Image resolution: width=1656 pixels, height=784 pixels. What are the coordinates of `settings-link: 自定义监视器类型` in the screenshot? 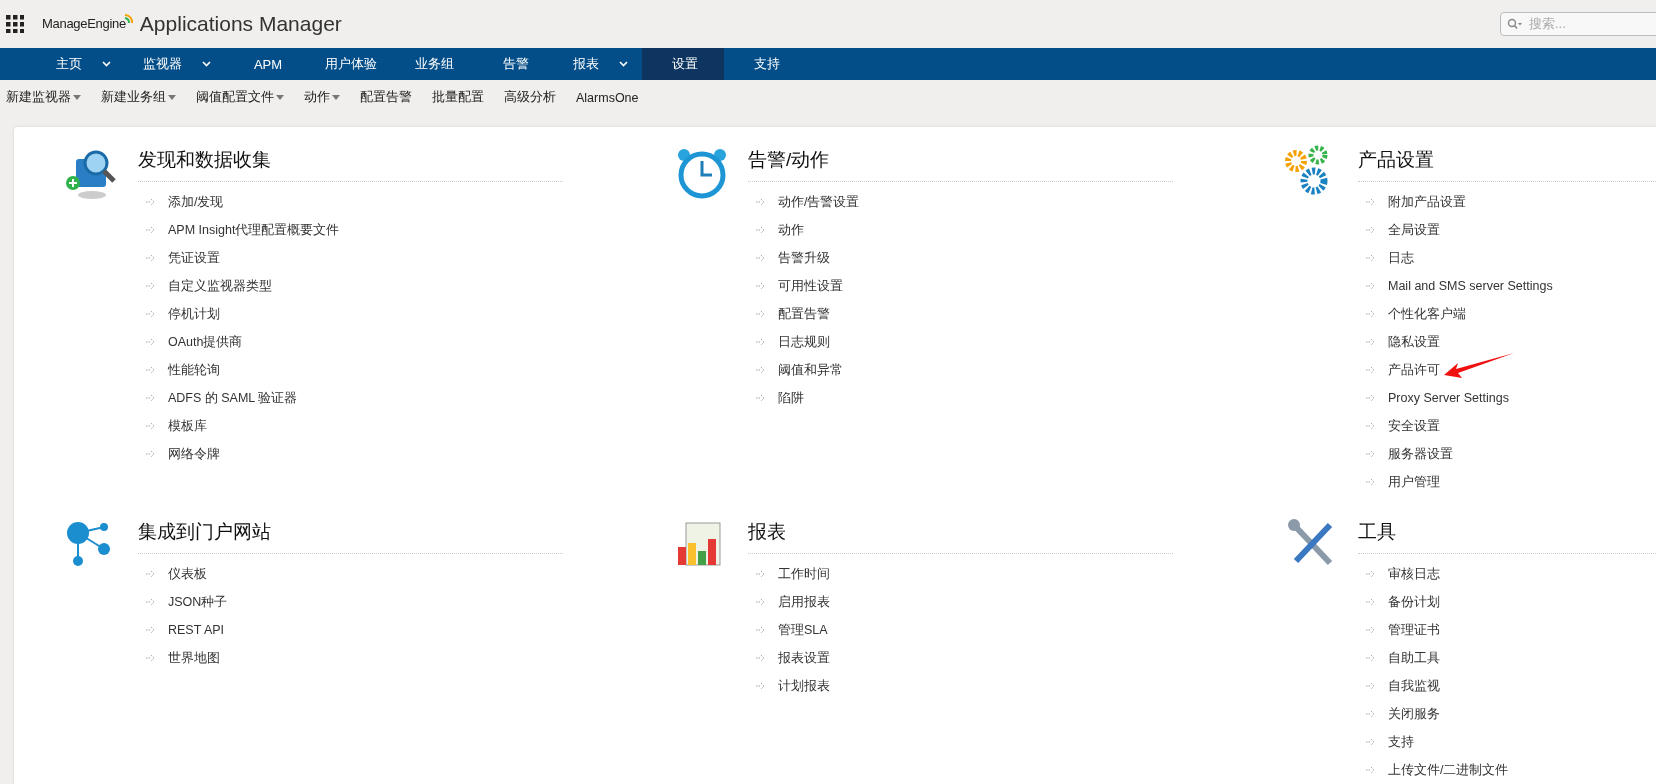 It's located at (350, 286).